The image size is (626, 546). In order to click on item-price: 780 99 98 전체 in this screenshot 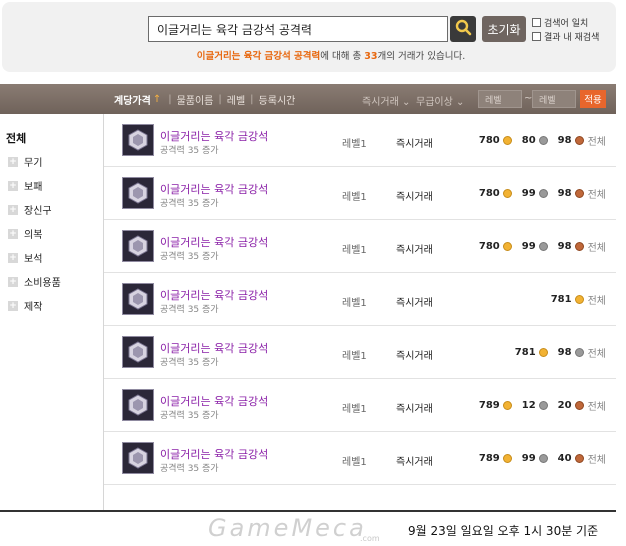, I will do `click(542, 193)`.